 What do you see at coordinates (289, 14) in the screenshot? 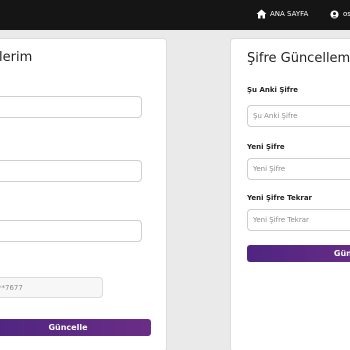
I see `nav-home-label: ANA SAYFA` at bounding box center [289, 14].